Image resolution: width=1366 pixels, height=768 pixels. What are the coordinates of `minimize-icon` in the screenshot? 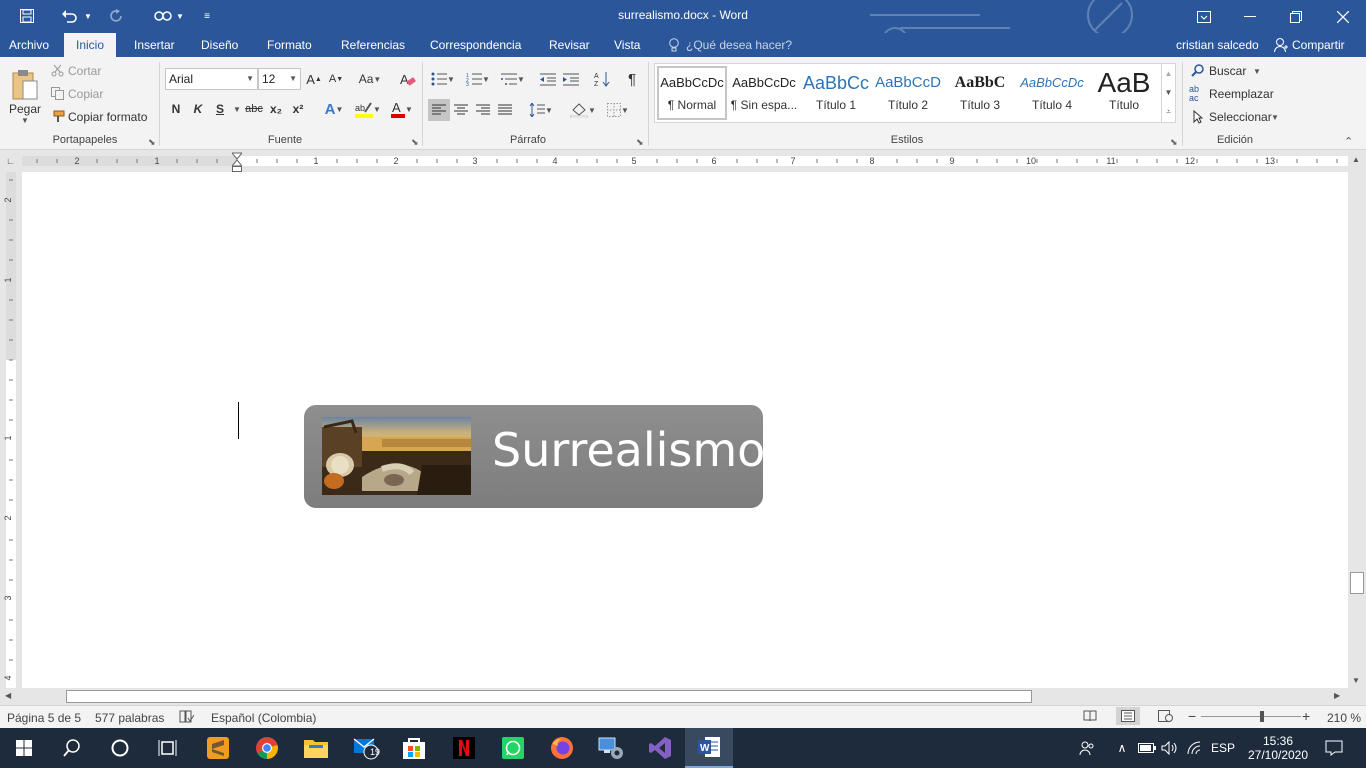 It's located at (1250, 16).